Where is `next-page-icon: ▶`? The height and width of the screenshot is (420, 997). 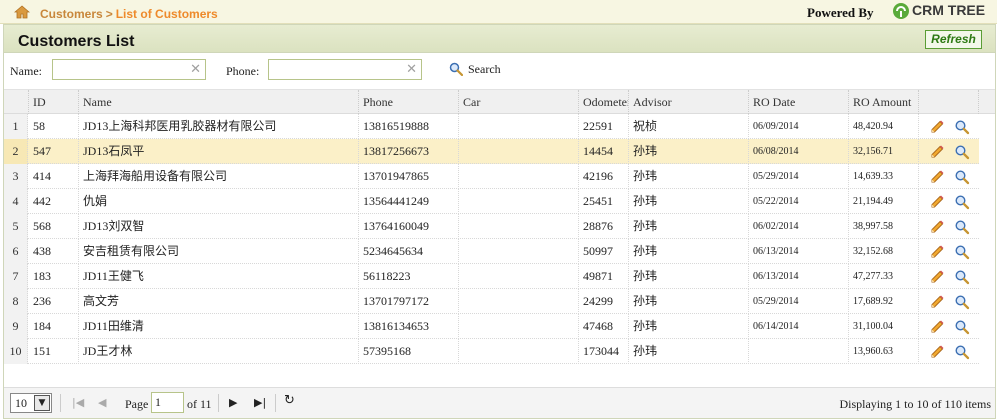
next-page-icon: ▶ is located at coordinates (233, 403).